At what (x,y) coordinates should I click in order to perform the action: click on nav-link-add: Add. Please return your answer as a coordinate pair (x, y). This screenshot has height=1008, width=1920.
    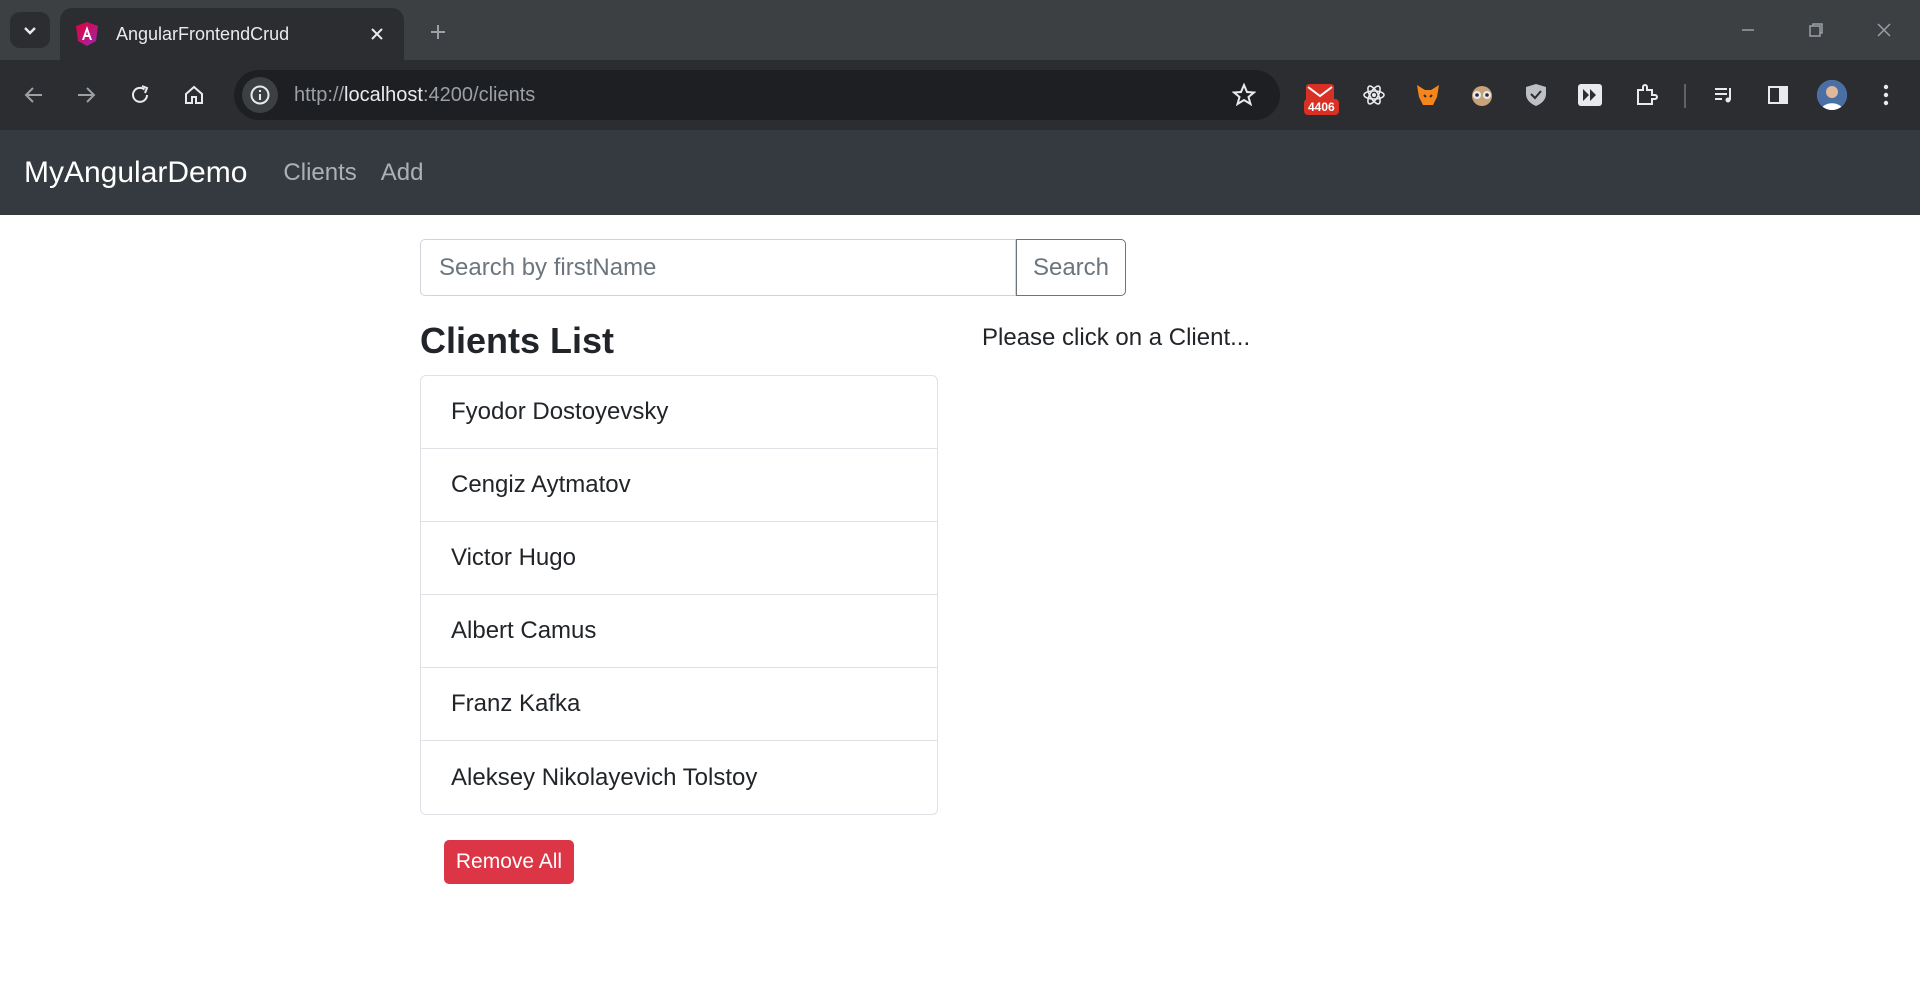
    Looking at the image, I should click on (402, 173).